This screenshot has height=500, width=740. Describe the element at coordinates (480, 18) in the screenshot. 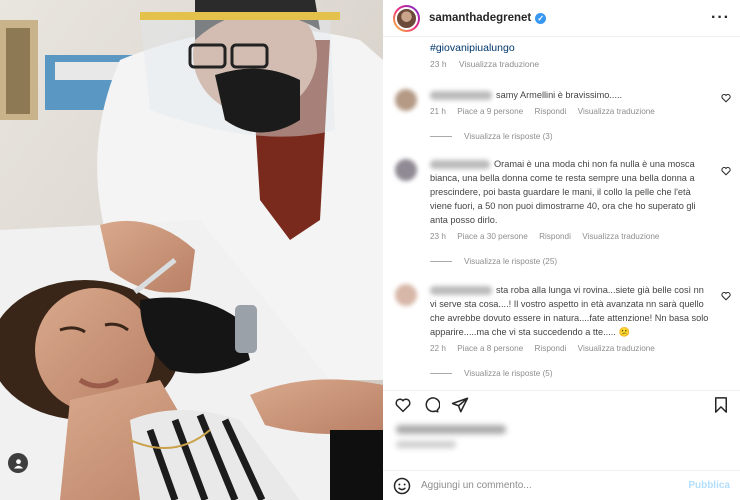

I see `username-link: samanthadegrenet` at that location.